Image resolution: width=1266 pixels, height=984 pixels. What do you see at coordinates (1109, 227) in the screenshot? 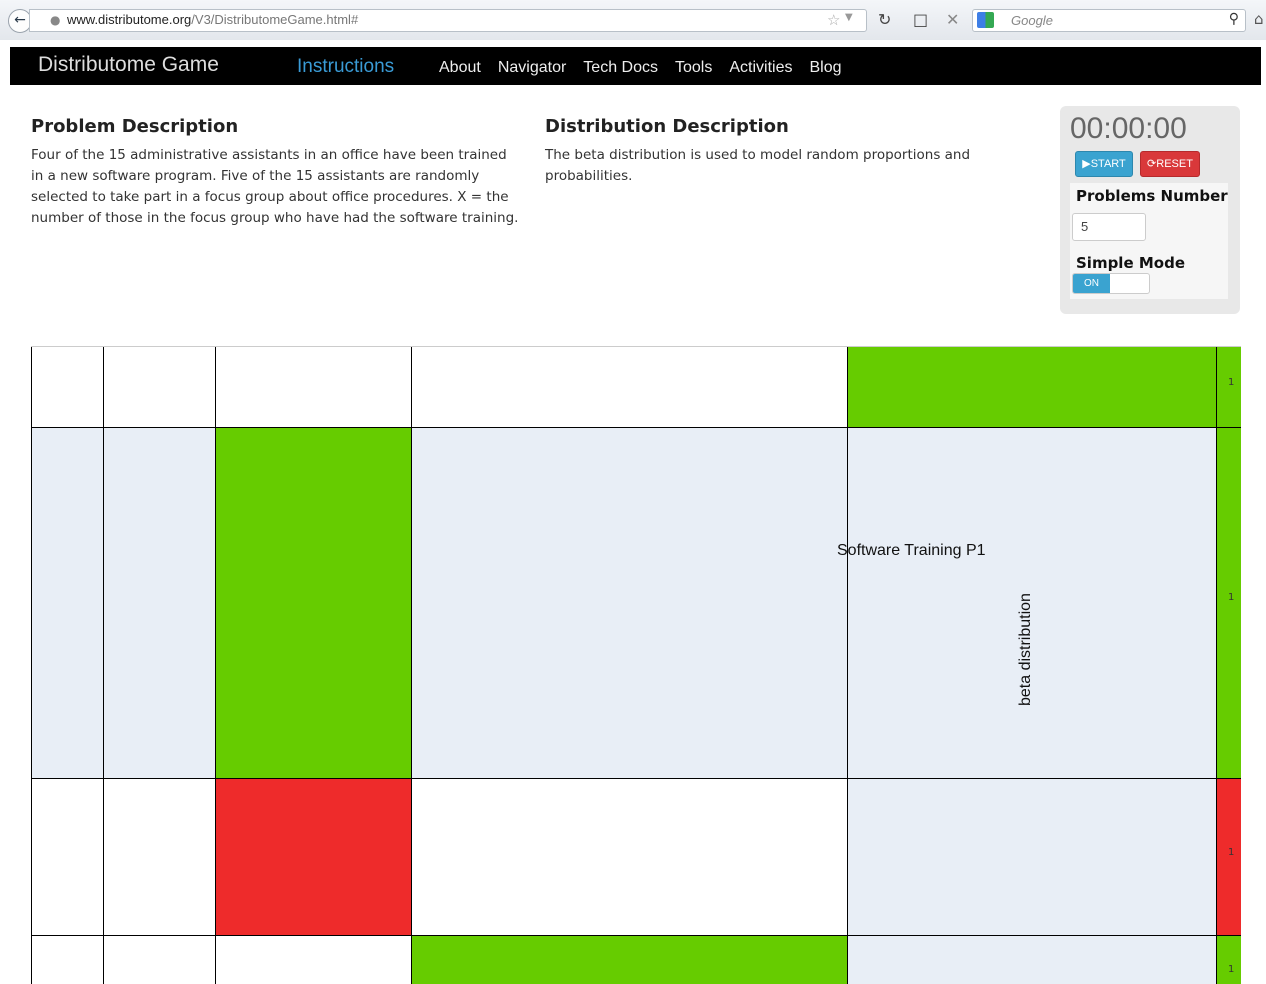
I see `problems-number-input: 5` at bounding box center [1109, 227].